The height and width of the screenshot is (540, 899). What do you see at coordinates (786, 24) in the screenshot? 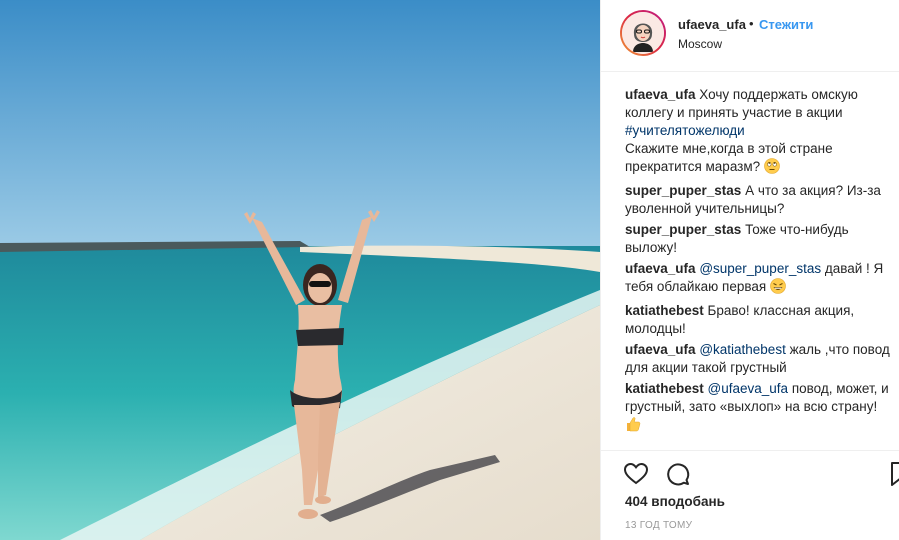
I see `follow-button: Стежити` at bounding box center [786, 24].